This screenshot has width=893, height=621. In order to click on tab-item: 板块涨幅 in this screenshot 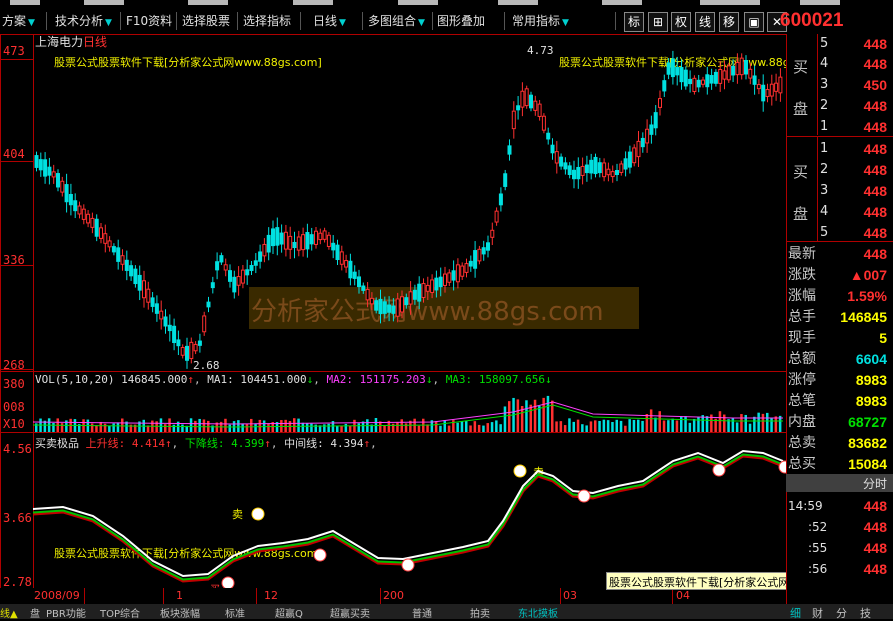, I will do `click(180, 612)`.